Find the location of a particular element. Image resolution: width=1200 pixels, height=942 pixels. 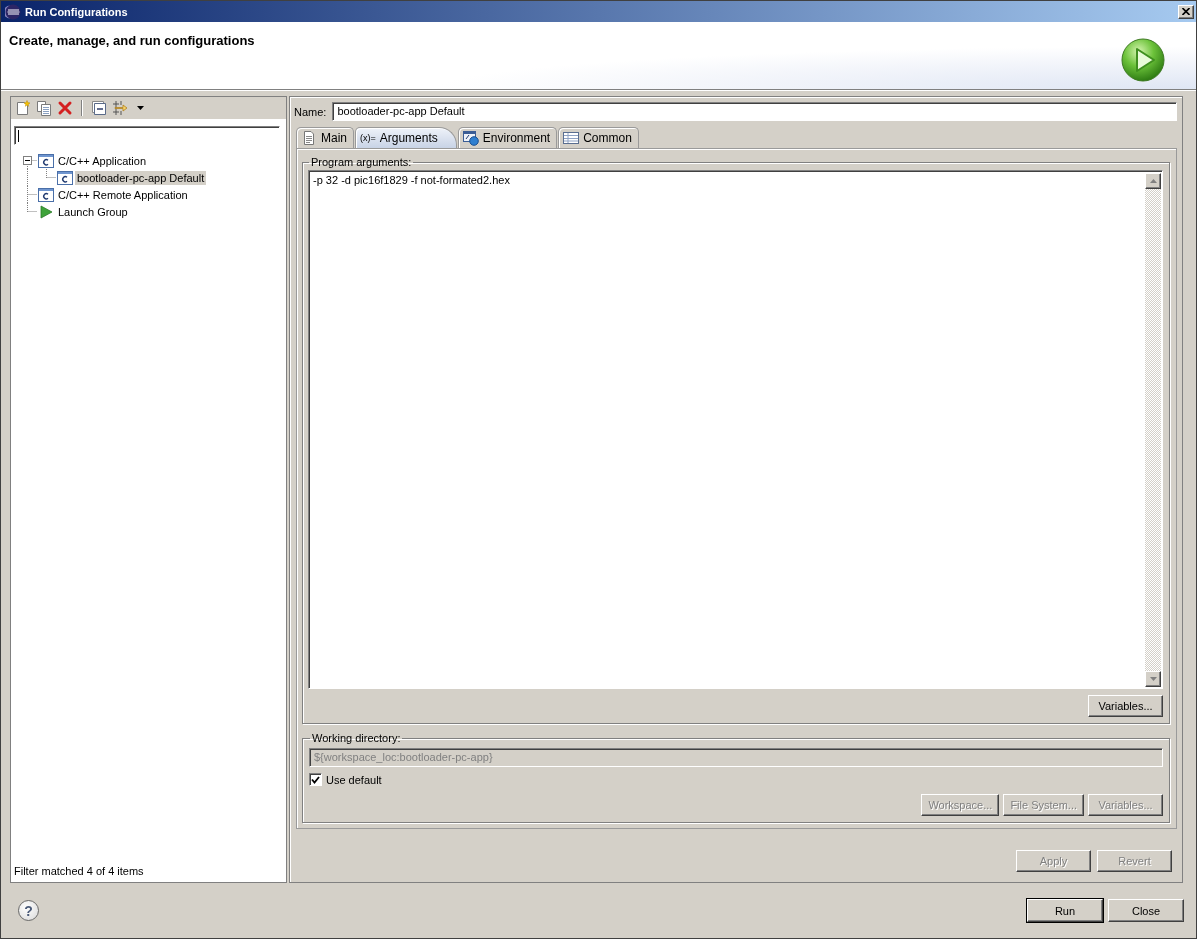

tree-item: bootloader-pc-app Default is located at coordinates (141, 177).